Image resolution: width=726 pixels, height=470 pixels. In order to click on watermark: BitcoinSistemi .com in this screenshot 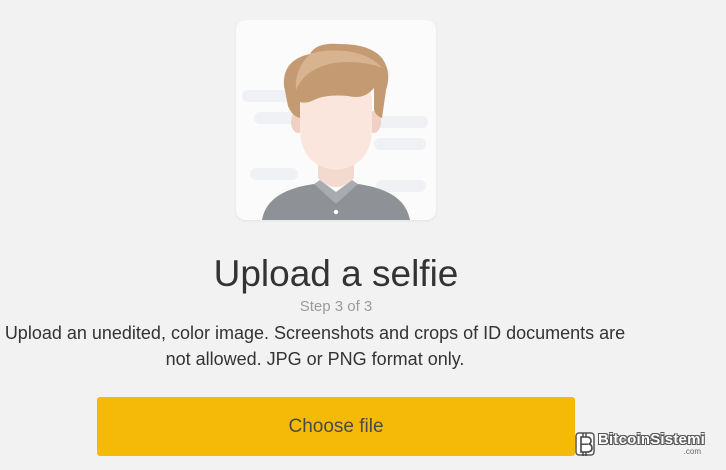, I will do `click(649, 444)`.